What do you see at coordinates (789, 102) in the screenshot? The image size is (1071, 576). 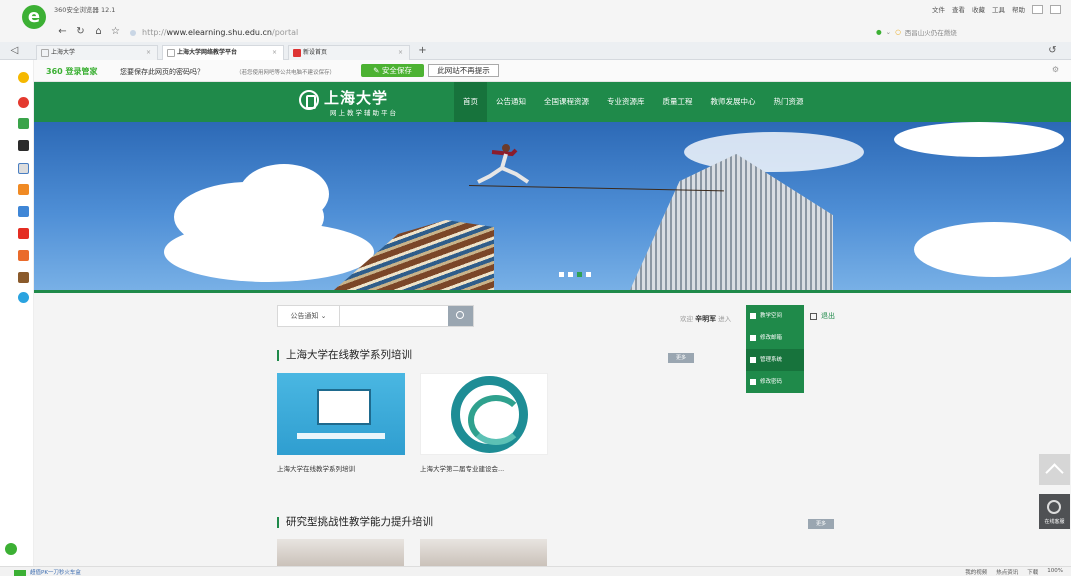 I see `nav-hot-resources: 热门资源` at bounding box center [789, 102].